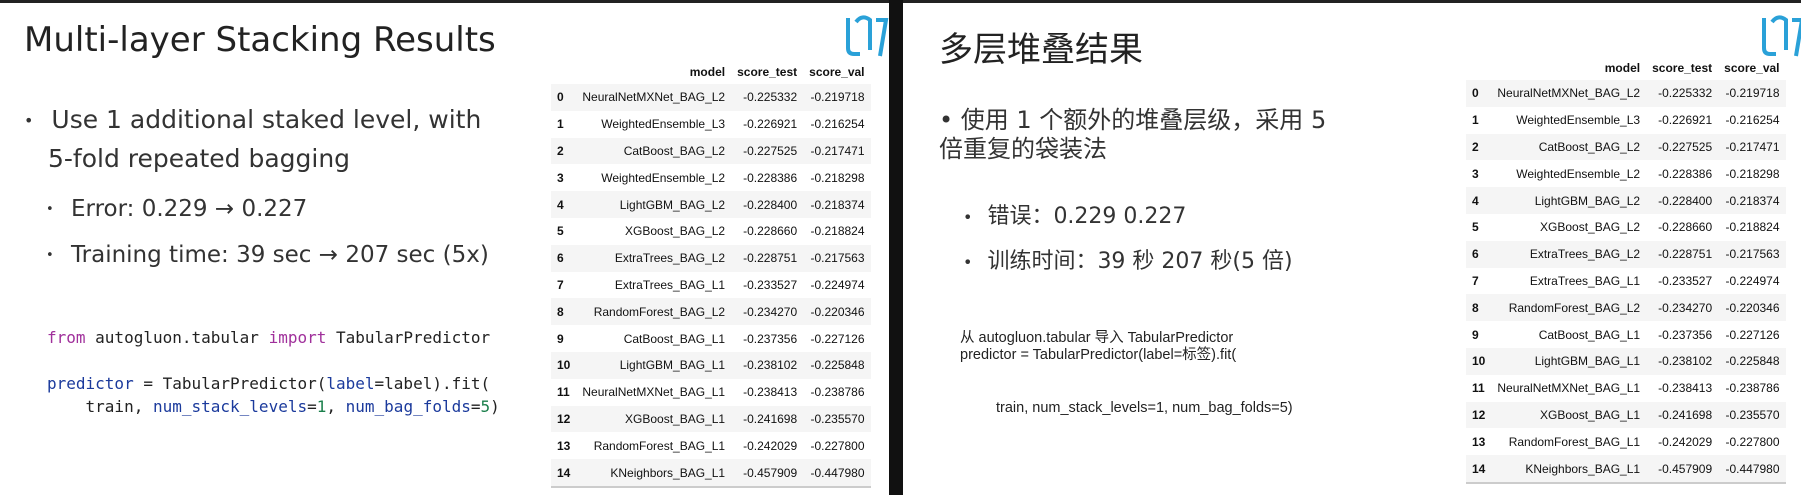 The width and height of the screenshot is (1801, 495). Describe the element at coordinates (560, 338) in the screenshot. I see `row-index: 9` at that location.